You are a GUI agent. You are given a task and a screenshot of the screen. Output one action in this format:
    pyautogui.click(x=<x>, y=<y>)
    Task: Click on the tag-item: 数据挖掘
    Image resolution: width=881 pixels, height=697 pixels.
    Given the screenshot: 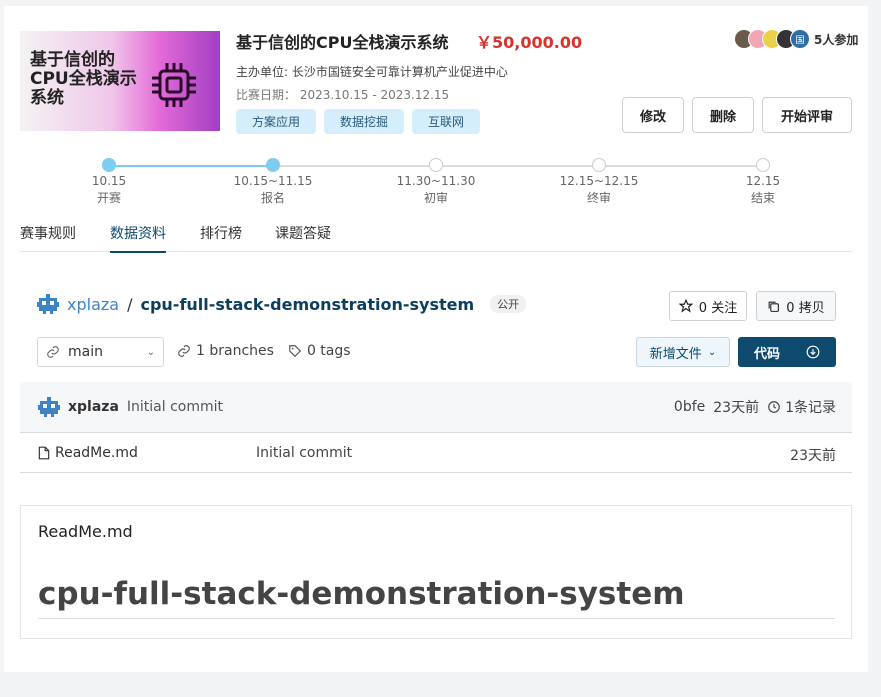 What is the action you would take?
    pyautogui.click(x=364, y=121)
    